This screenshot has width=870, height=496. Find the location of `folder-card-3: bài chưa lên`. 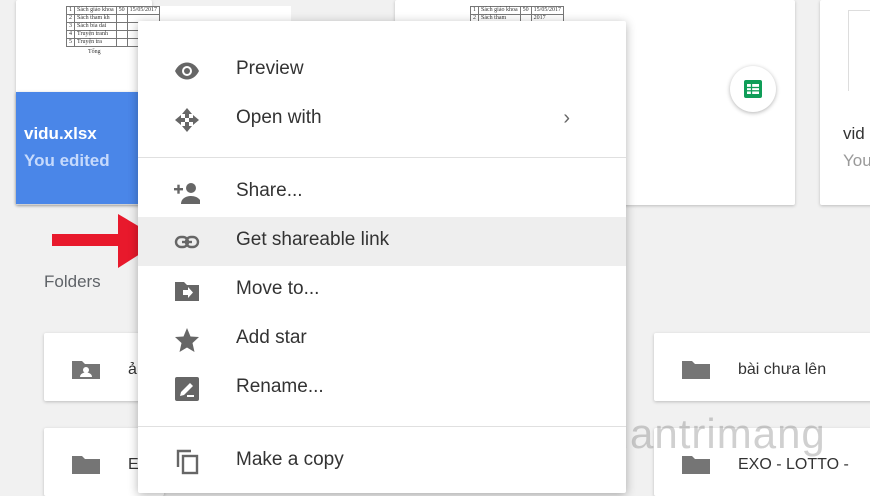

folder-card-3: bài chưa lên is located at coordinates (762, 367).